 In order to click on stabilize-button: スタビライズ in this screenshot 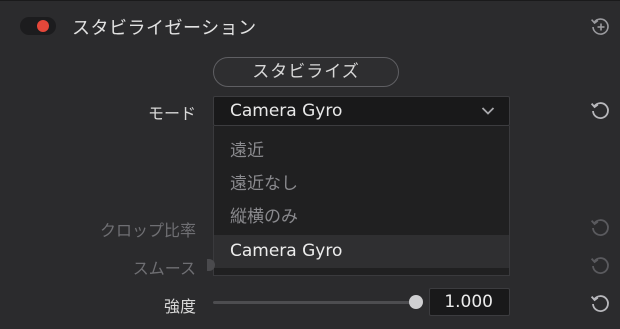, I will do `click(306, 72)`.